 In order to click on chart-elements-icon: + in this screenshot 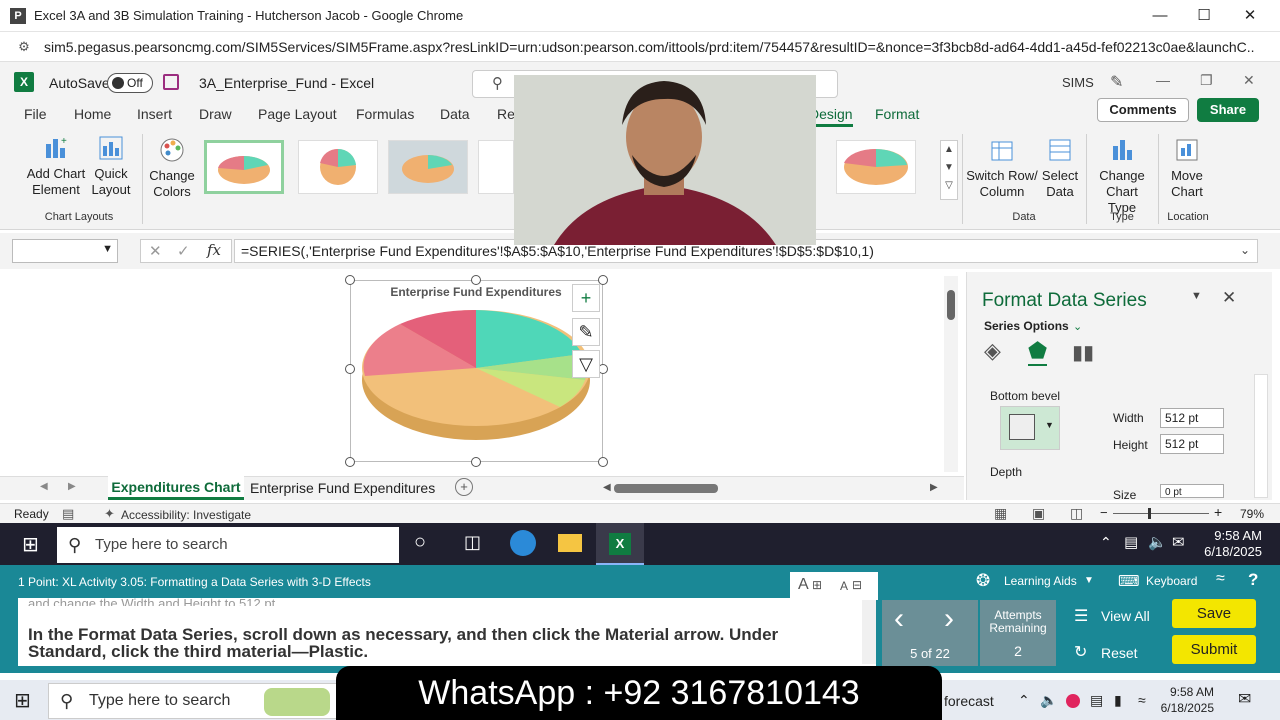, I will do `click(586, 298)`.